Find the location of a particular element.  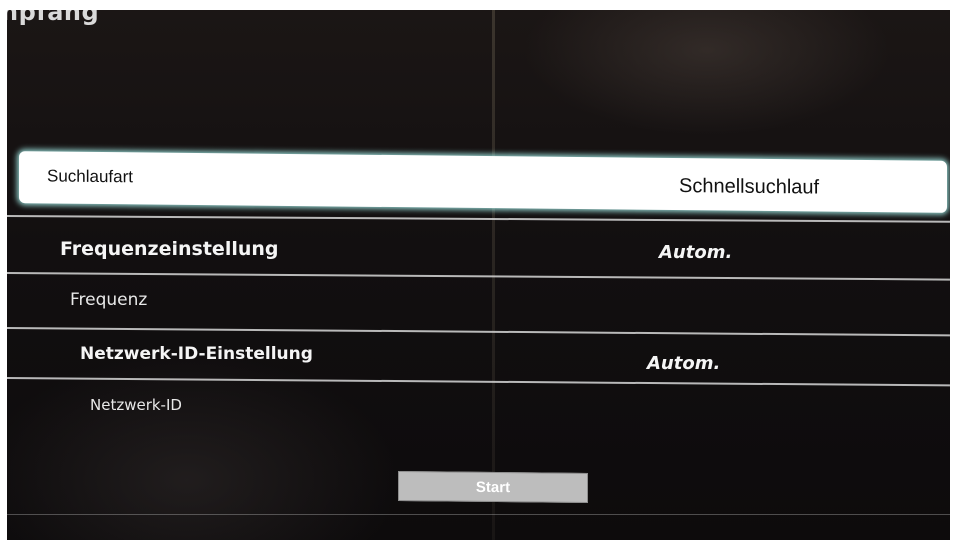

menu-item-netzwerk-id: Netzwerk-ID is located at coordinates (478, 410).